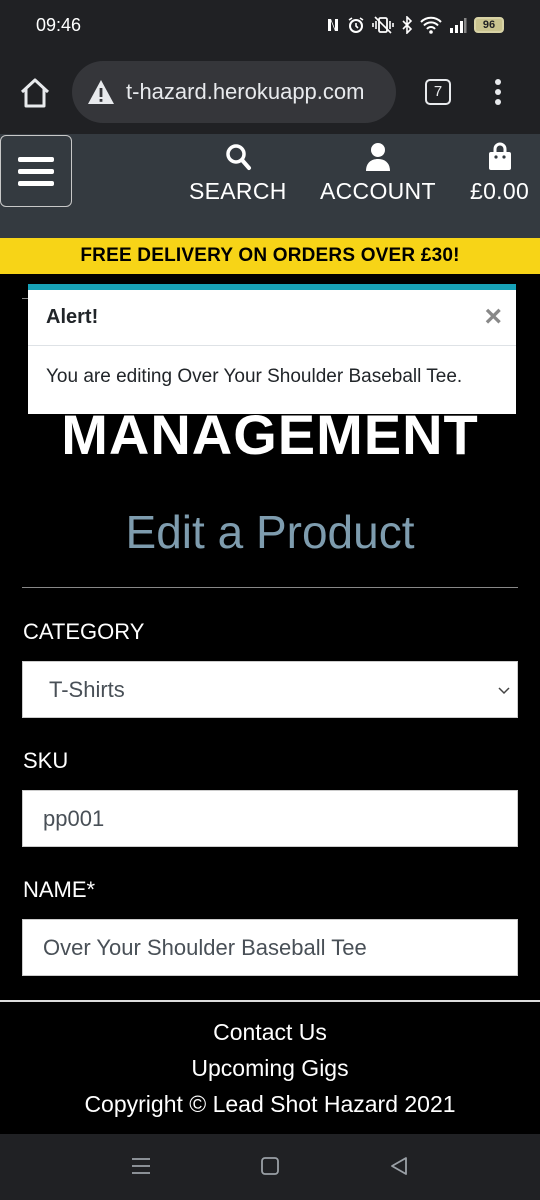 This screenshot has height=1200, width=540. I want to click on divider, so click(270, 587).